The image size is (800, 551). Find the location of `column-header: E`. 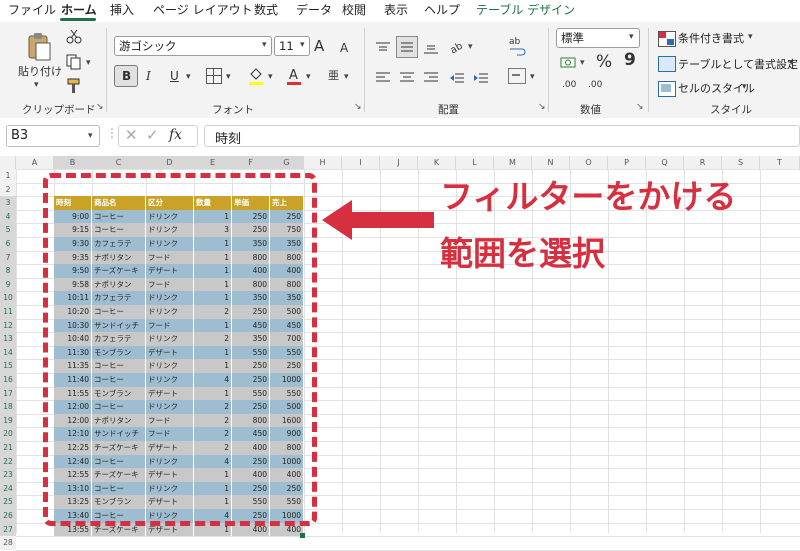

column-header: E is located at coordinates (213, 162).